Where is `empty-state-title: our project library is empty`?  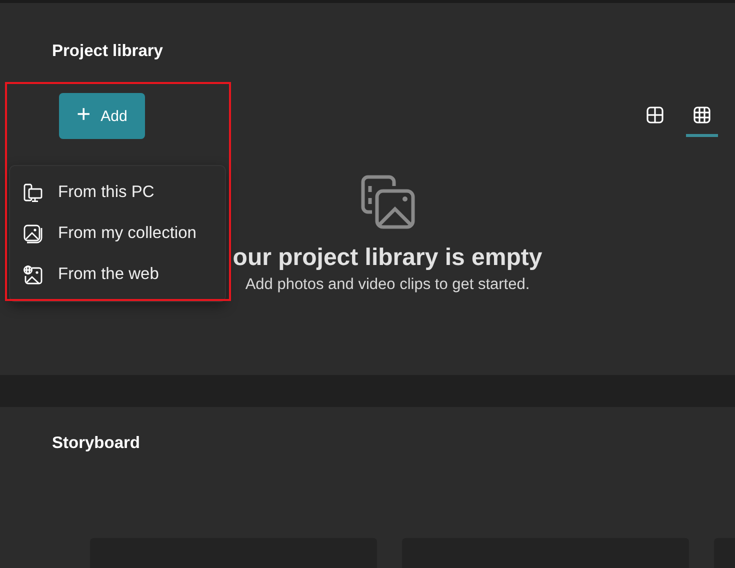 empty-state-title: our project library is empty is located at coordinates (387, 258).